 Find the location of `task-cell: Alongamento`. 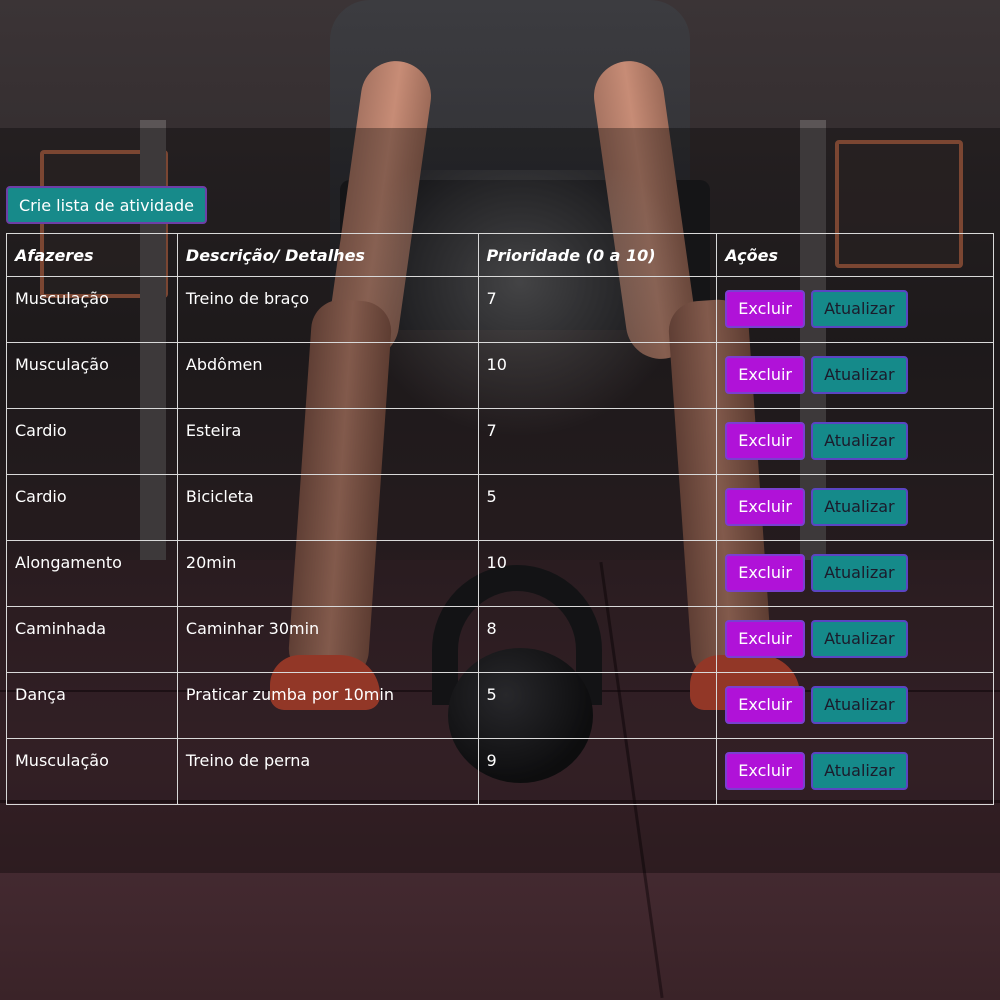

task-cell: Alongamento is located at coordinates (92, 573).